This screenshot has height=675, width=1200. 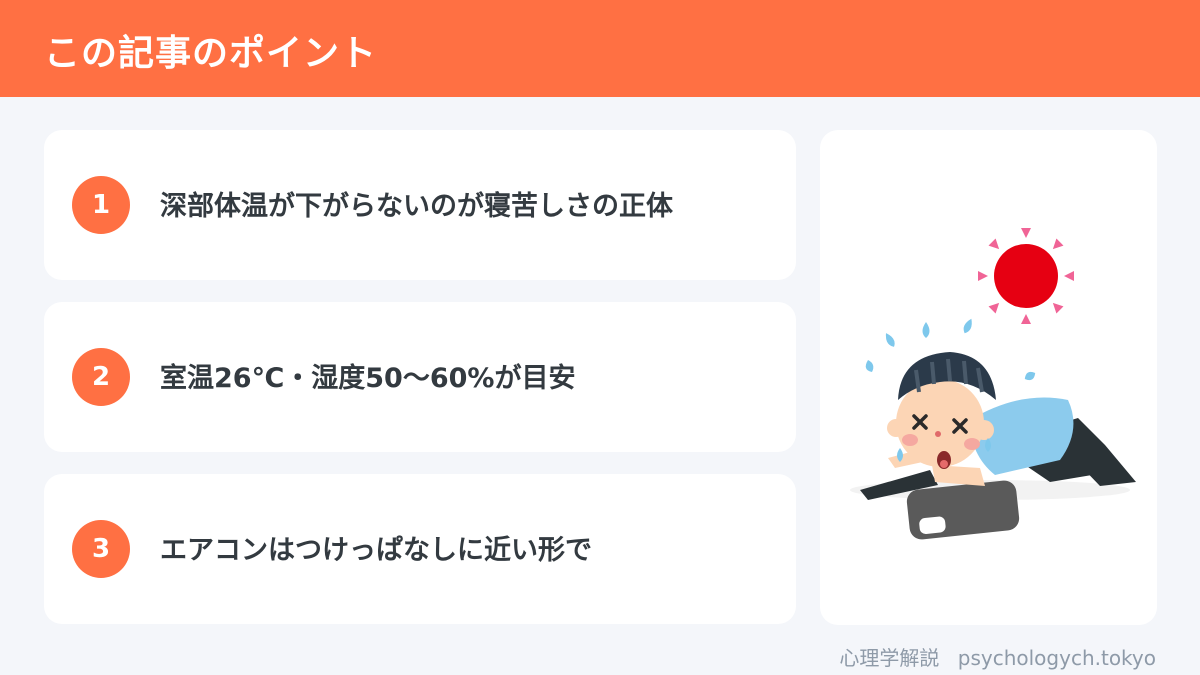 What do you see at coordinates (368, 378) in the screenshot?
I see `point-text: 室温26℃・湿度50〜60%が目安` at bounding box center [368, 378].